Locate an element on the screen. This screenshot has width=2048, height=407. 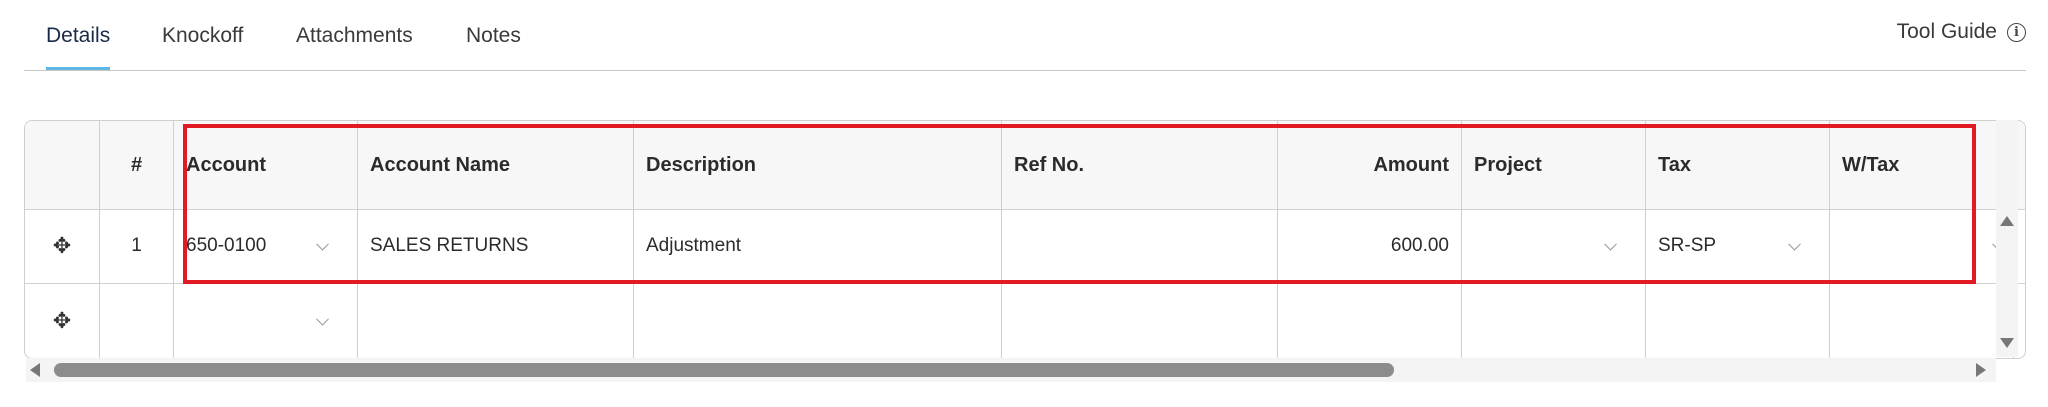
header-drag is located at coordinates (62, 165).